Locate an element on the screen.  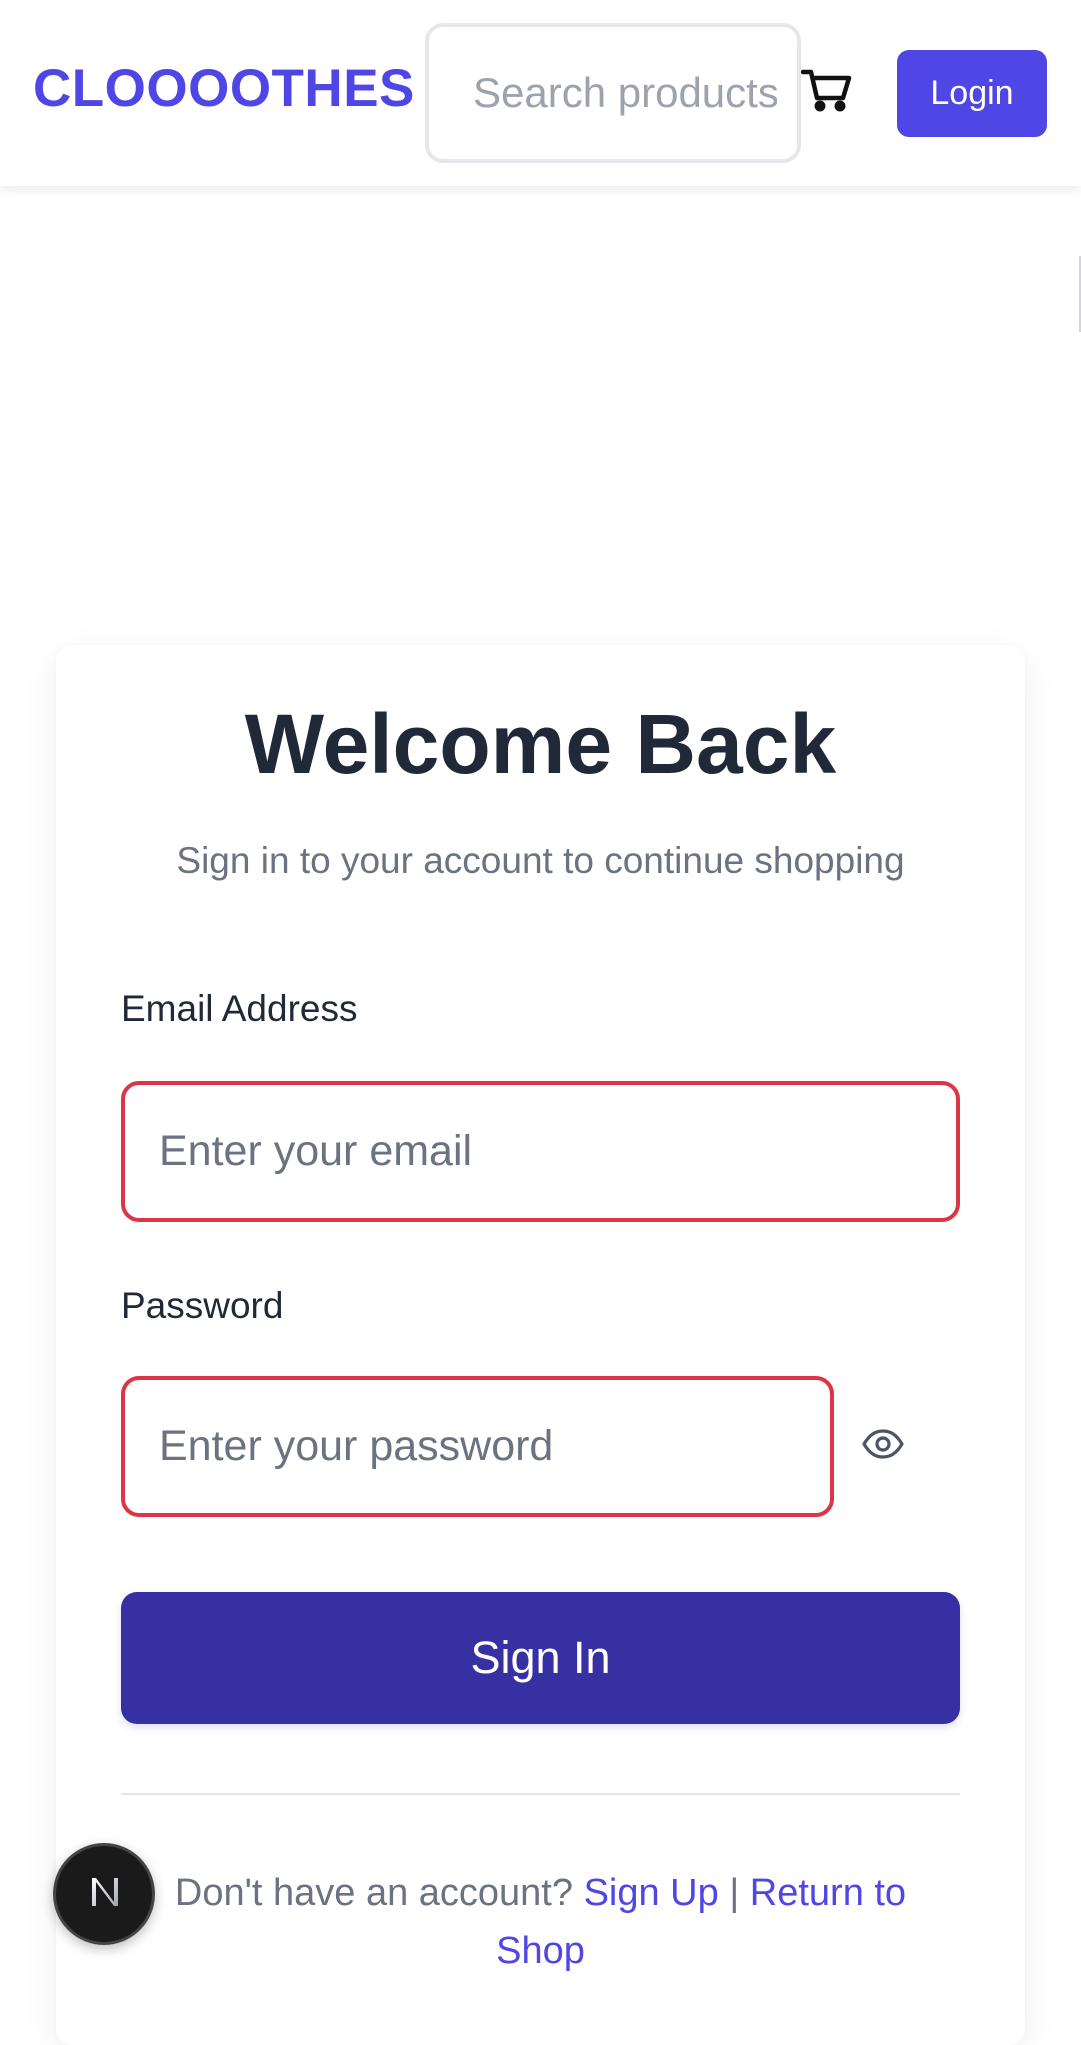
search-box is located at coordinates (613, 93).